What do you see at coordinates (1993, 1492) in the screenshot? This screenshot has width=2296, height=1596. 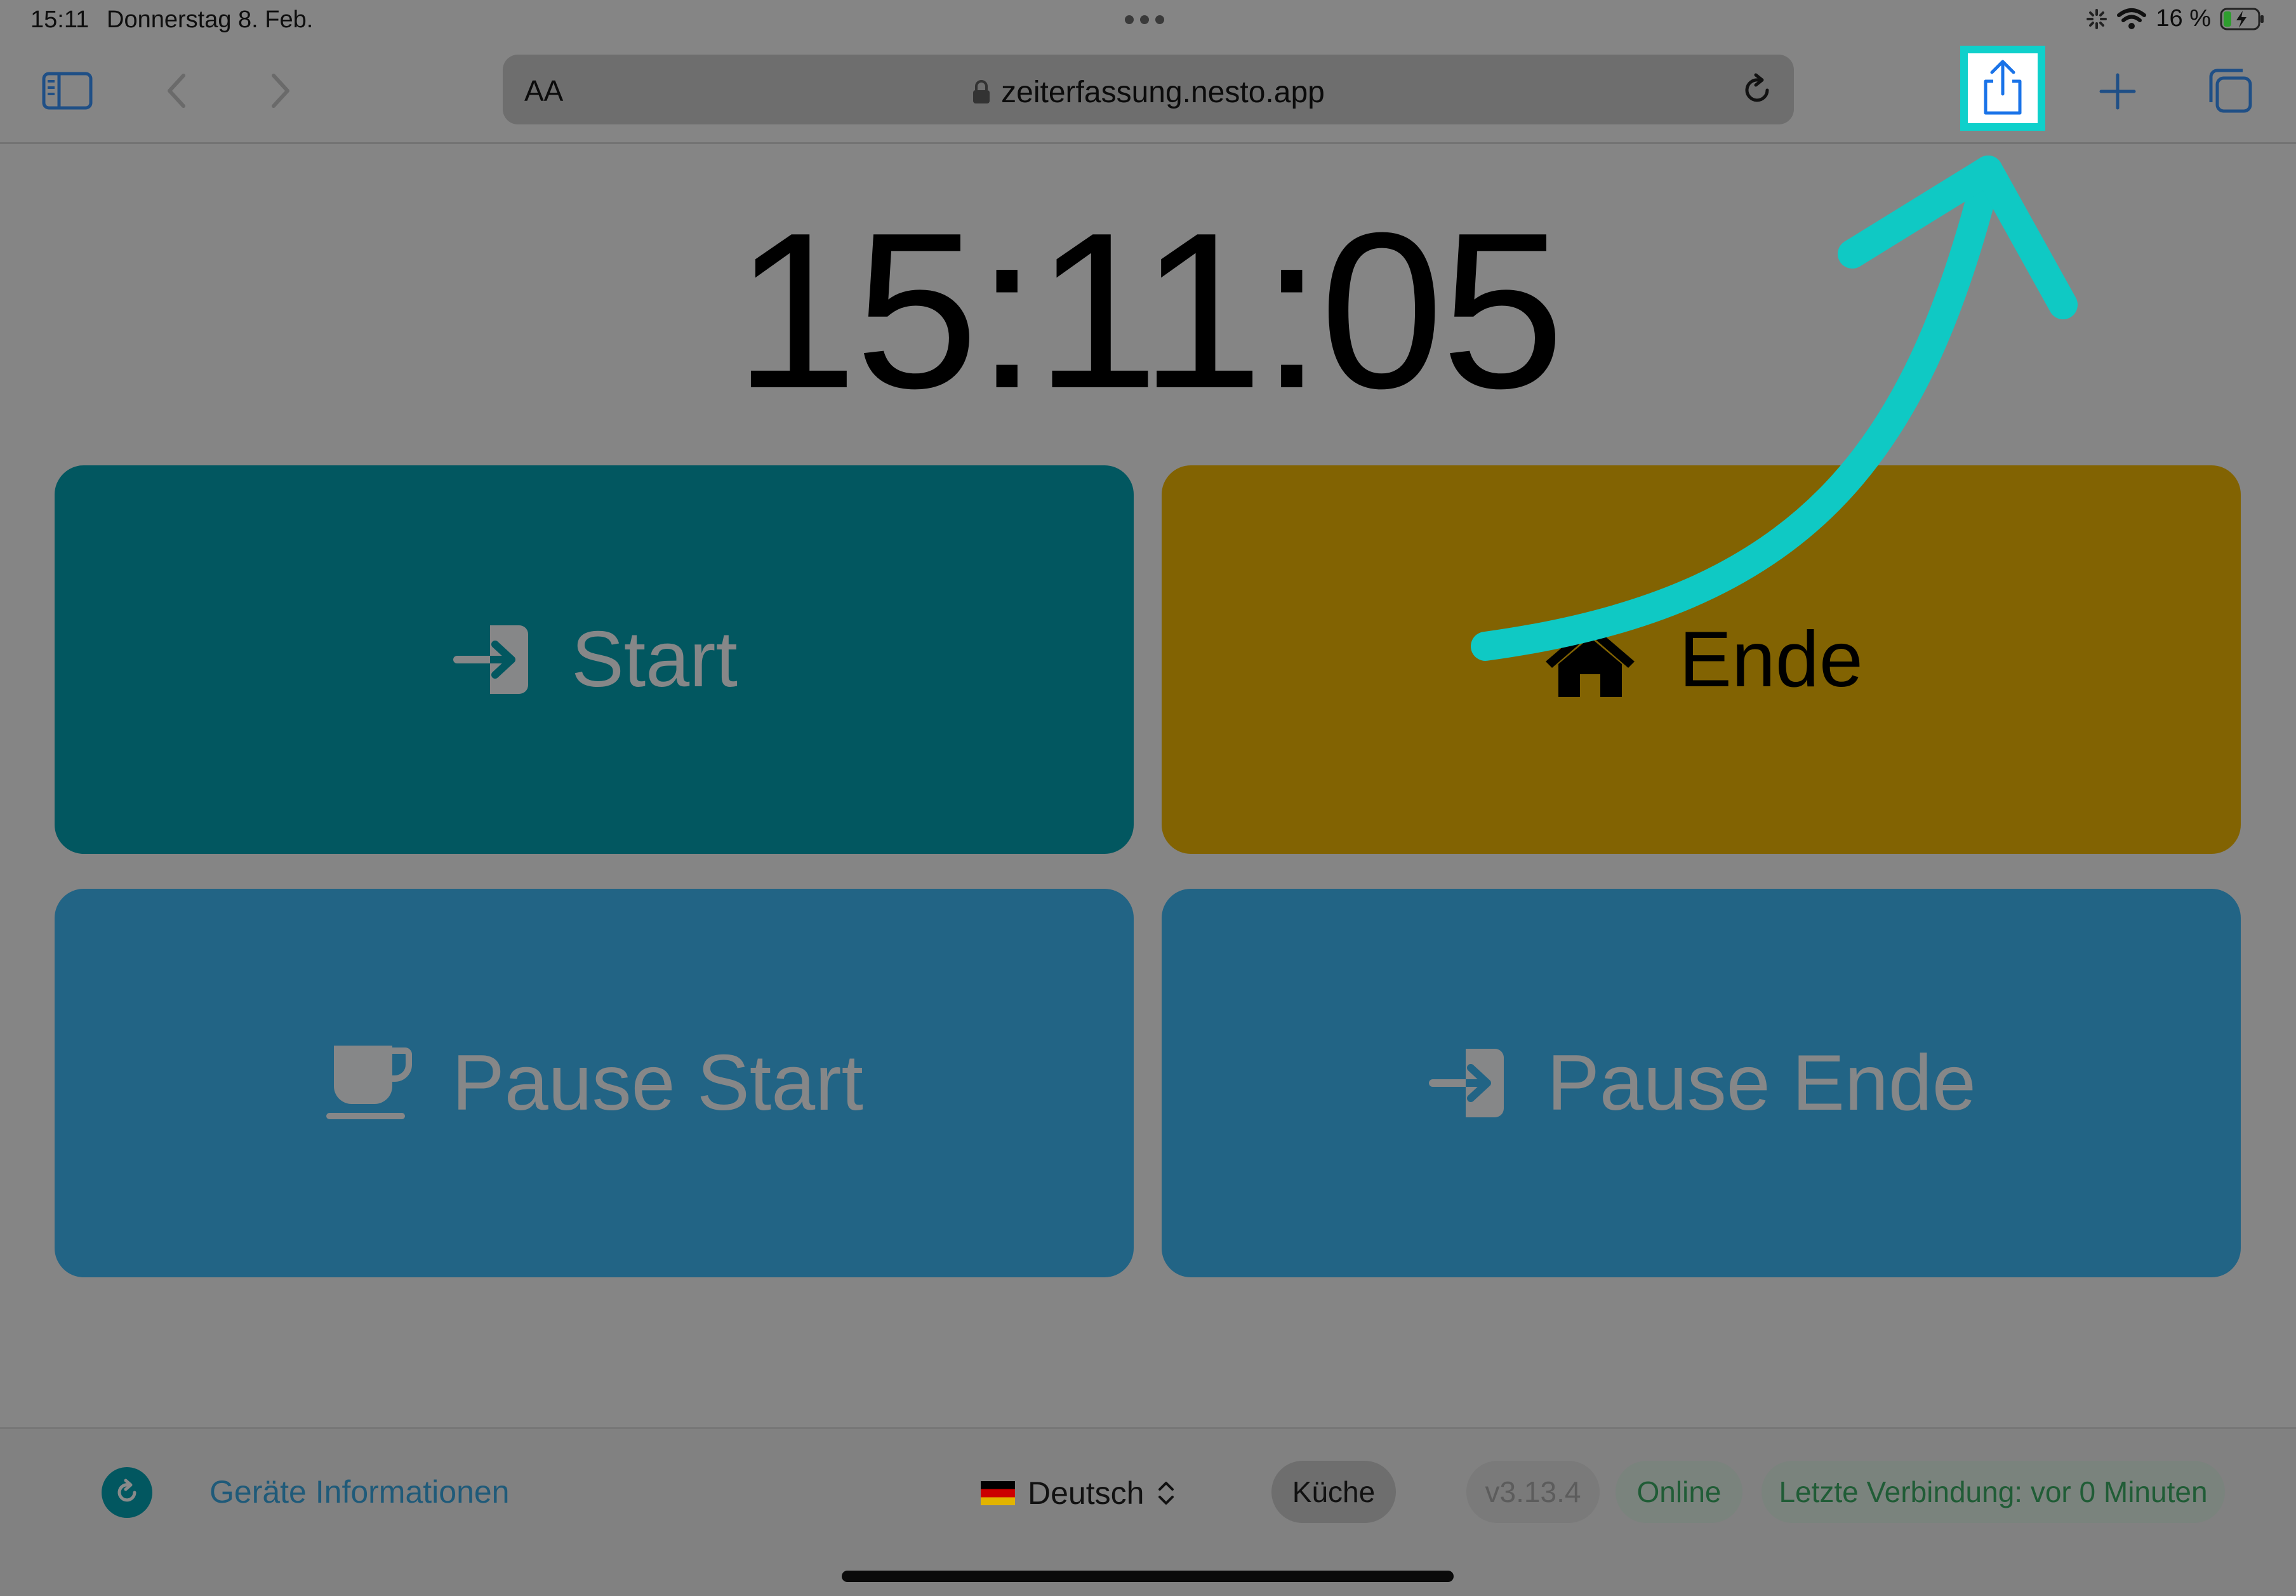 I see `last-connection-badge: Letzte Verbindung: vor 0 Minuten` at bounding box center [1993, 1492].